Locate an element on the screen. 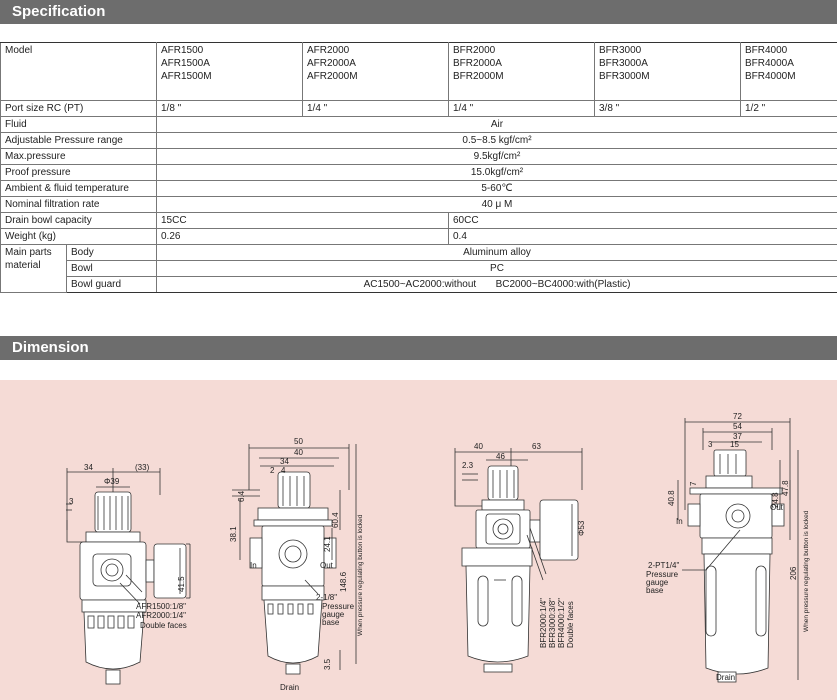  fig3-dim-2-3: 2.3 is located at coordinates (468, 465).